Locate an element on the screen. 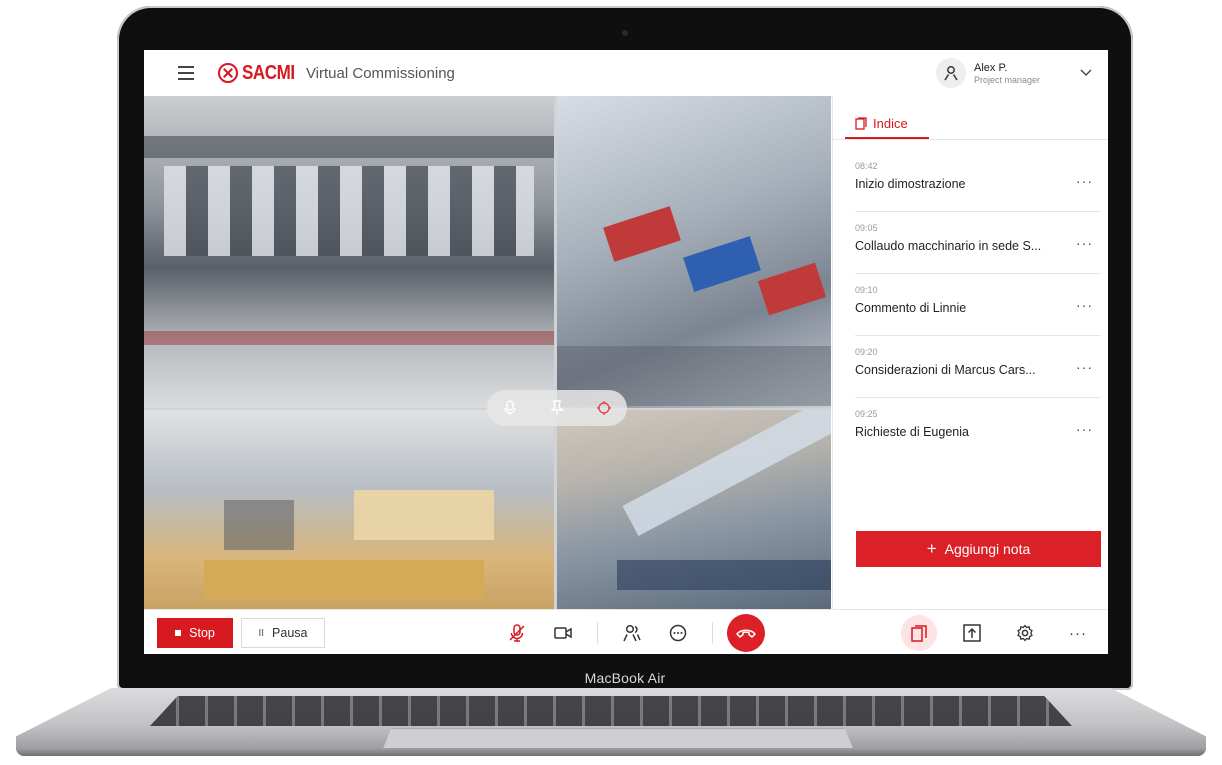 The image size is (1222, 765). hamburger-icon is located at coordinates (186, 73).